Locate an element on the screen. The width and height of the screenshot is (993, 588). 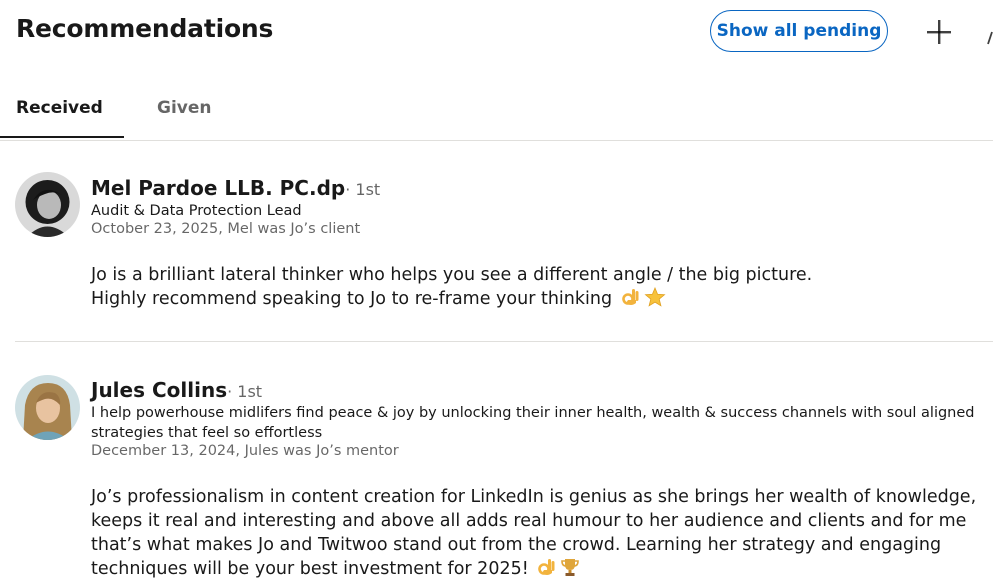
recommender-name: Mel Pardoe LLB. PC.dp· 1st is located at coordinates (235, 188).